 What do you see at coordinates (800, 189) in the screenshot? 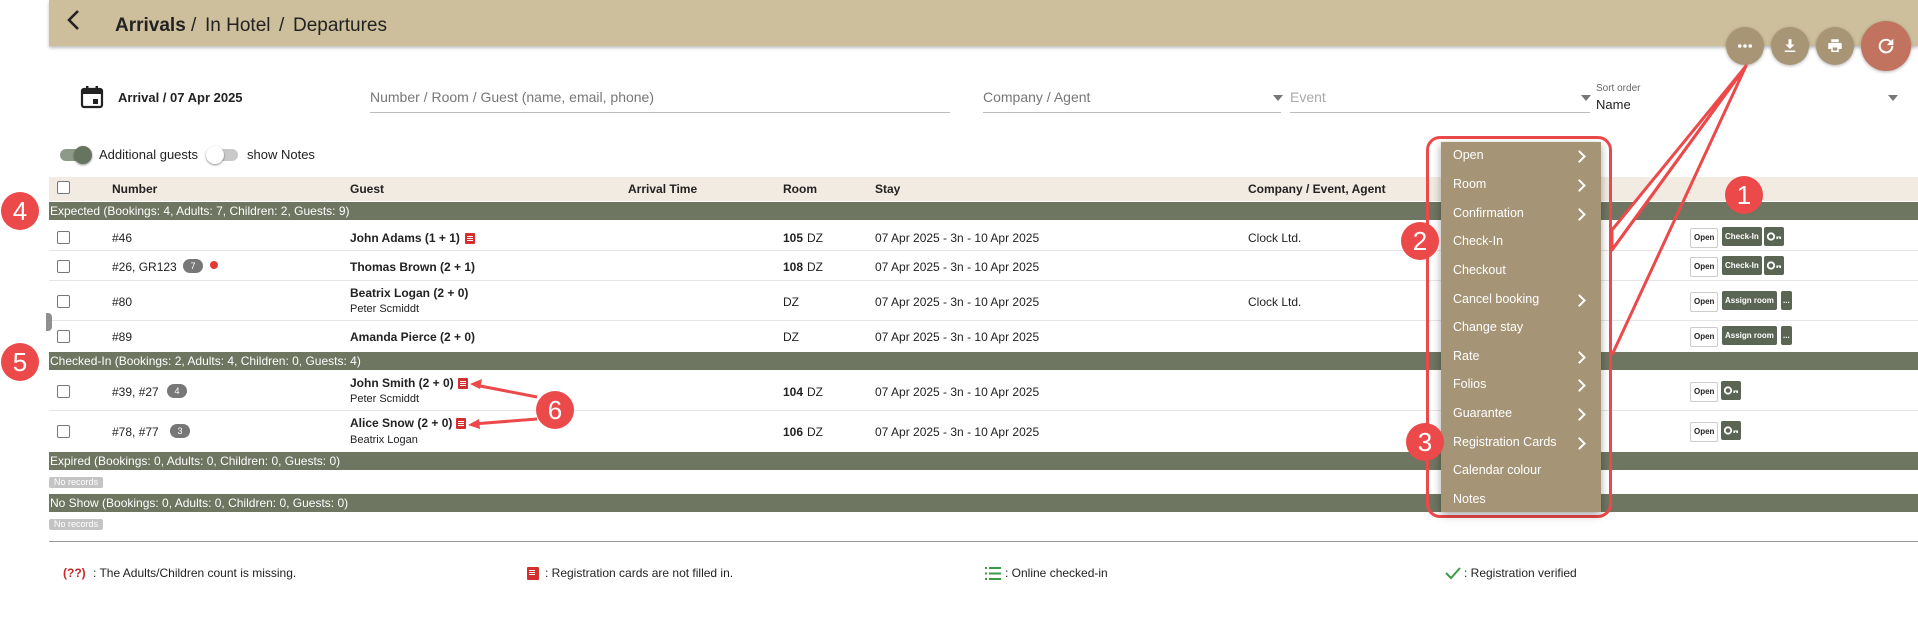
I see `column-room: Room` at bounding box center [800, 189].